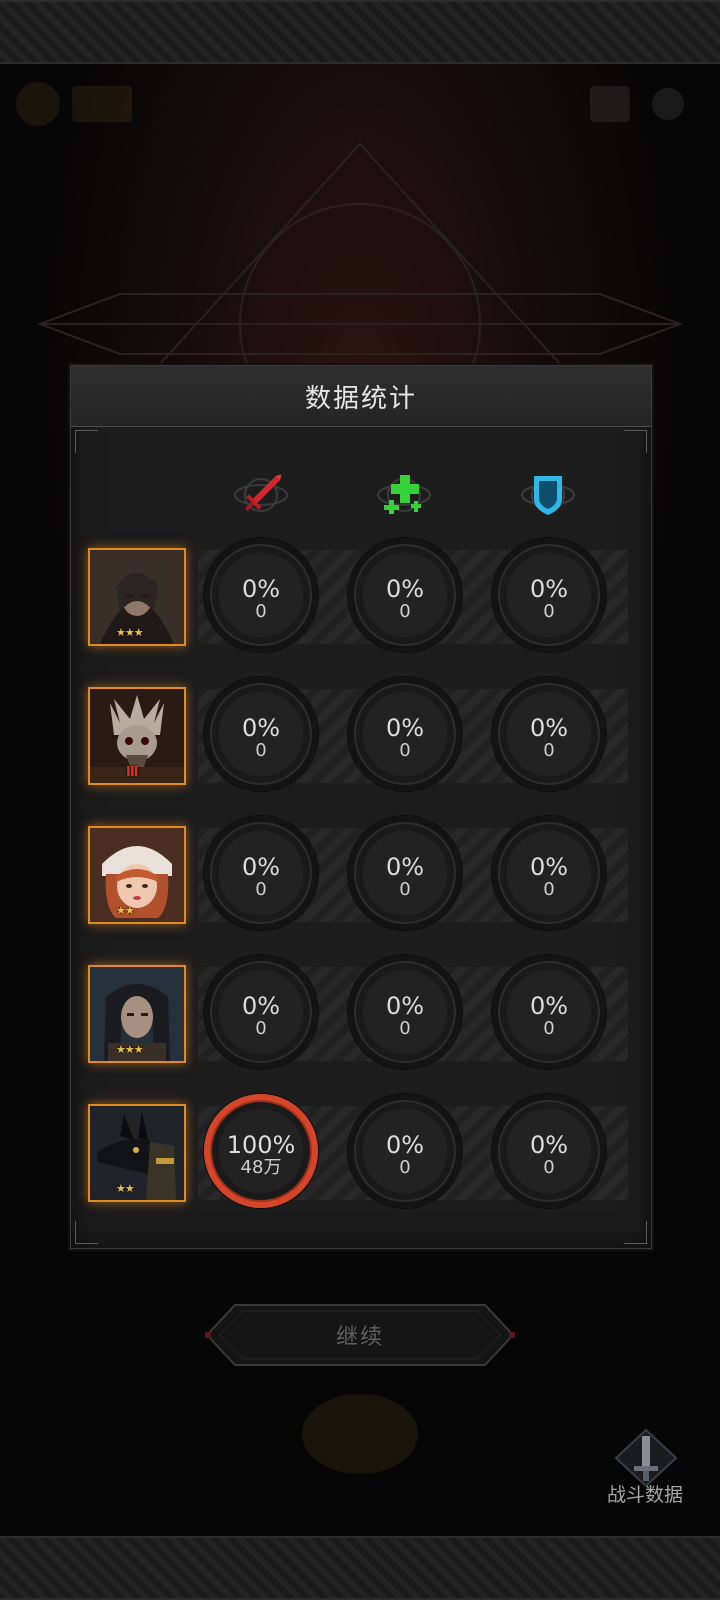 The width and height of the screenshot is (720, 1600). What do you see at coordinates (132, 772) in the screenshot?
I see `hero-rank-tier: III` at bounding box center [132, 772].